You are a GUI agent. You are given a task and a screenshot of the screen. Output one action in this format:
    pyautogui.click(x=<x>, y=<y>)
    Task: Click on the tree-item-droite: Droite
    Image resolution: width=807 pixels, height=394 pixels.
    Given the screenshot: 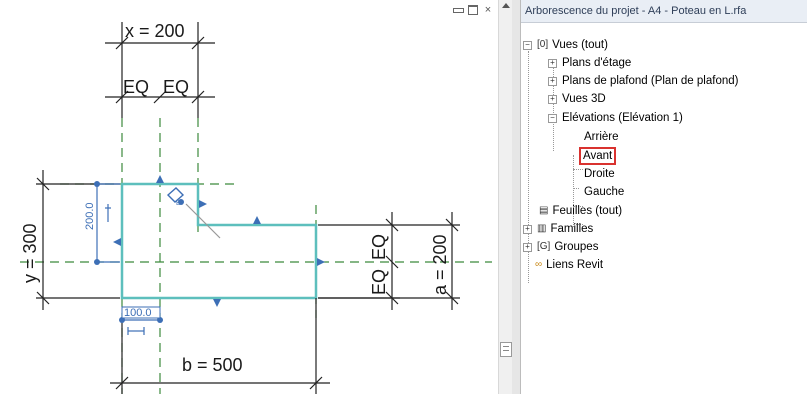 What is the action you would take?
    pyautogui.click(x=599, y=174)
    